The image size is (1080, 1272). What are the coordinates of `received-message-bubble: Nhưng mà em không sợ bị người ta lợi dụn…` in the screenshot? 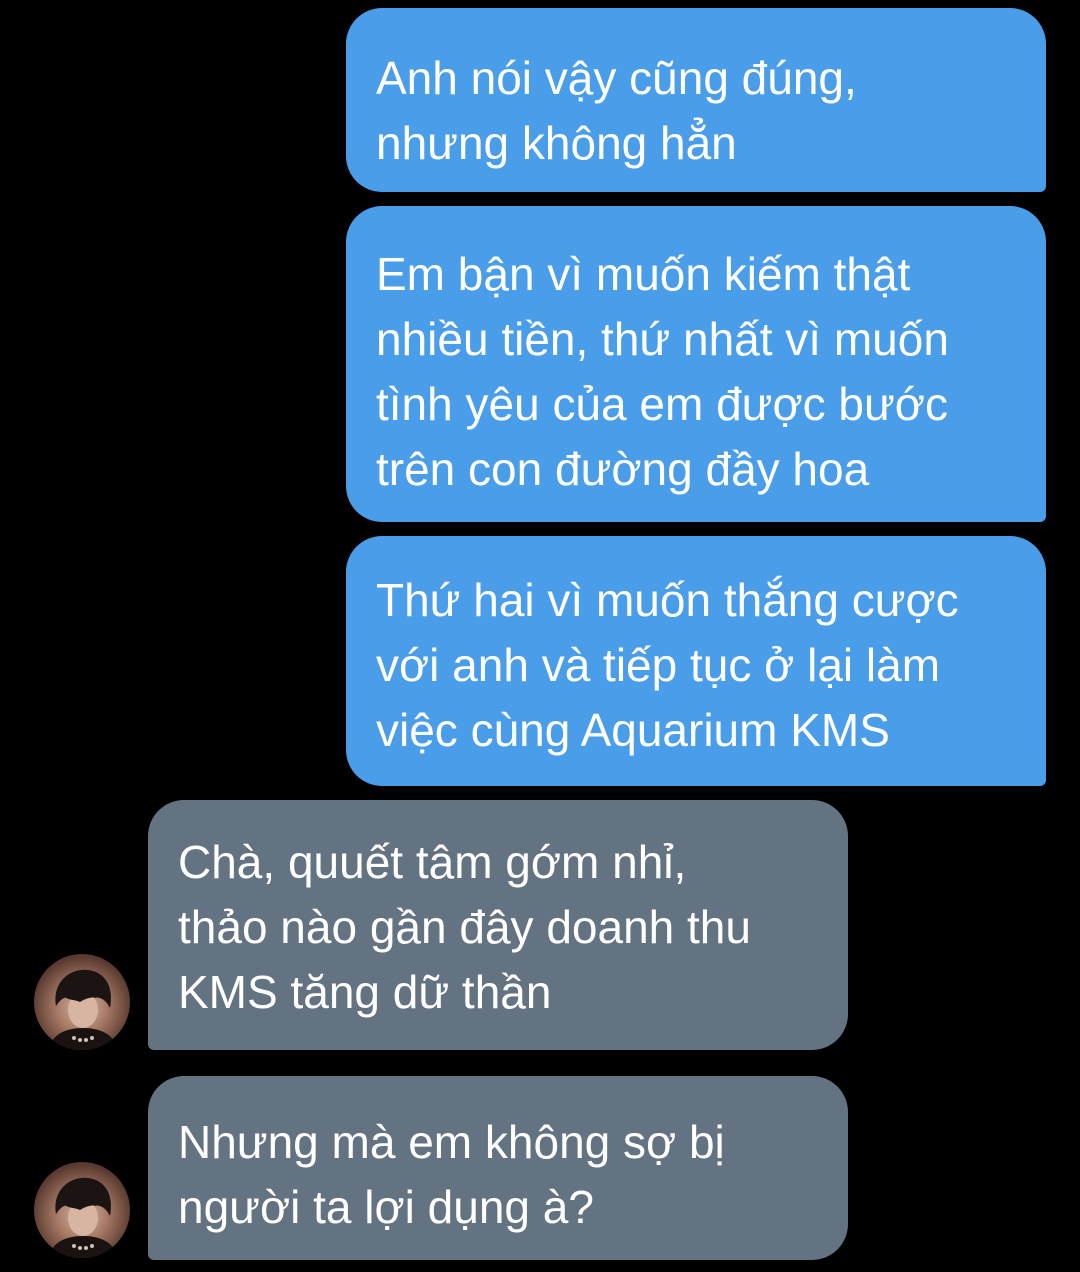 It's located at (498, 1168).